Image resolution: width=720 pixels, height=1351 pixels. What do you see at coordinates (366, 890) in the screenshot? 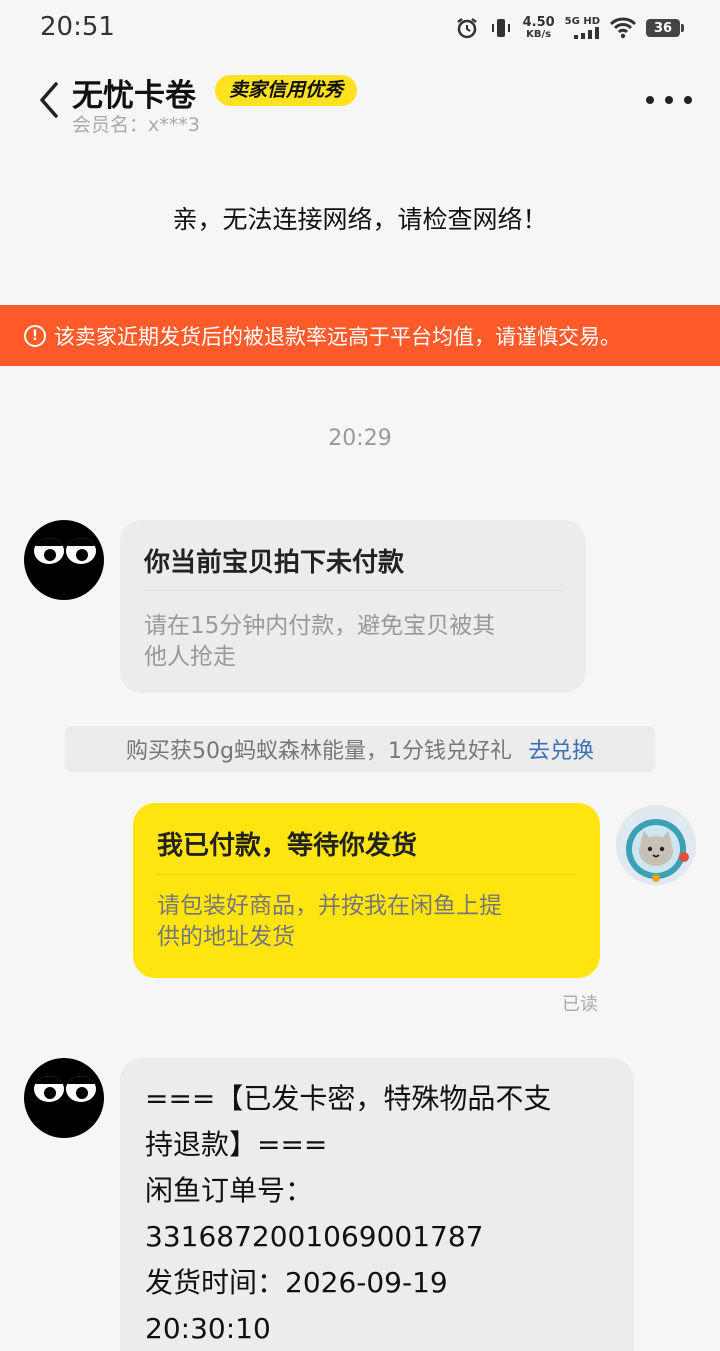
I see `payment-done-card: 我已付款，等待你发货 请包装好商品，并按我在闲鱼上提 供的地址发货` at bounding box center [366, 890].